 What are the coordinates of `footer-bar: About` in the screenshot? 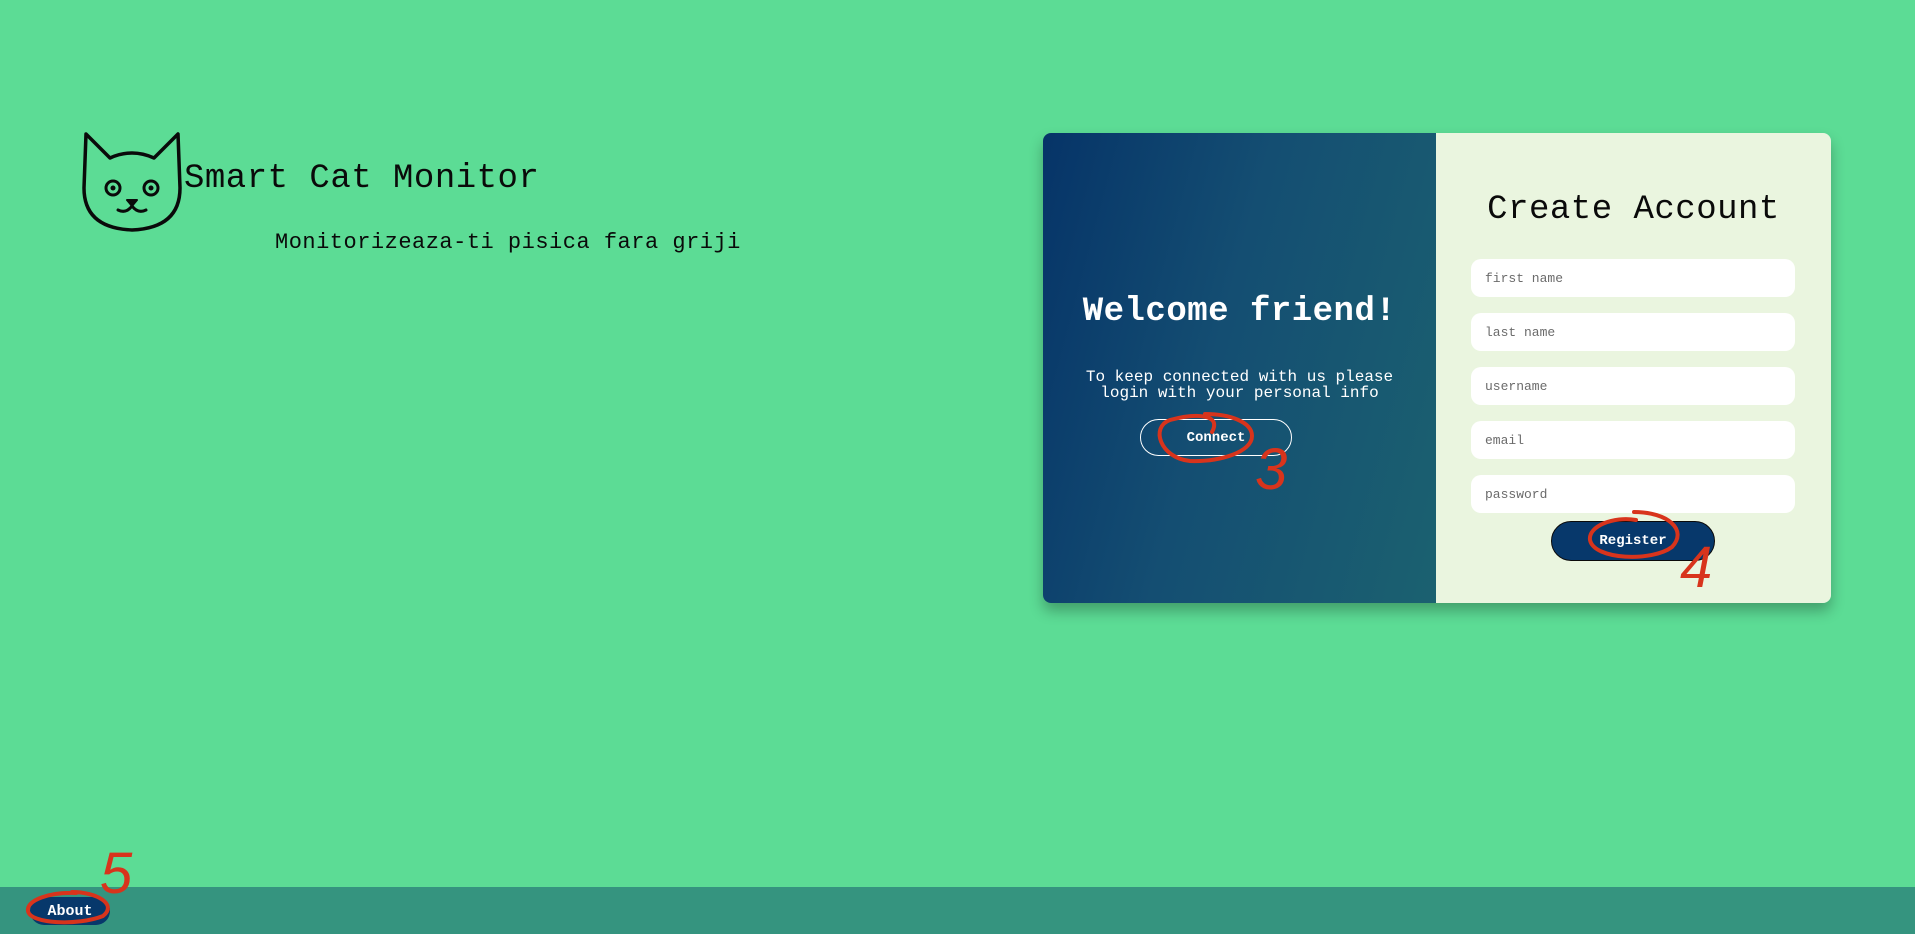 It's located at (957, 910).